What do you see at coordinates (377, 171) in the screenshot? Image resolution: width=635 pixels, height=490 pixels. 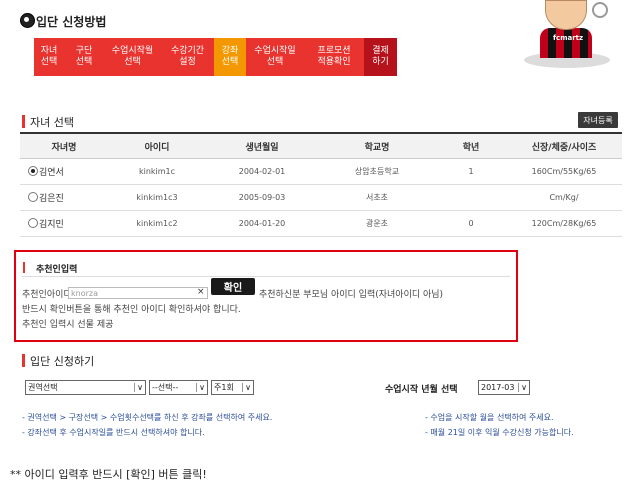 I see `child-school-cell: 상암초등학교` at bounding box center [377, 171].